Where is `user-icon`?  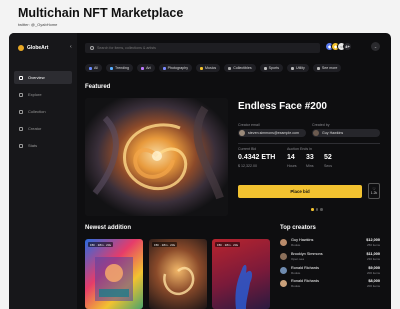 user-icon is located at coordinates (21, 128).